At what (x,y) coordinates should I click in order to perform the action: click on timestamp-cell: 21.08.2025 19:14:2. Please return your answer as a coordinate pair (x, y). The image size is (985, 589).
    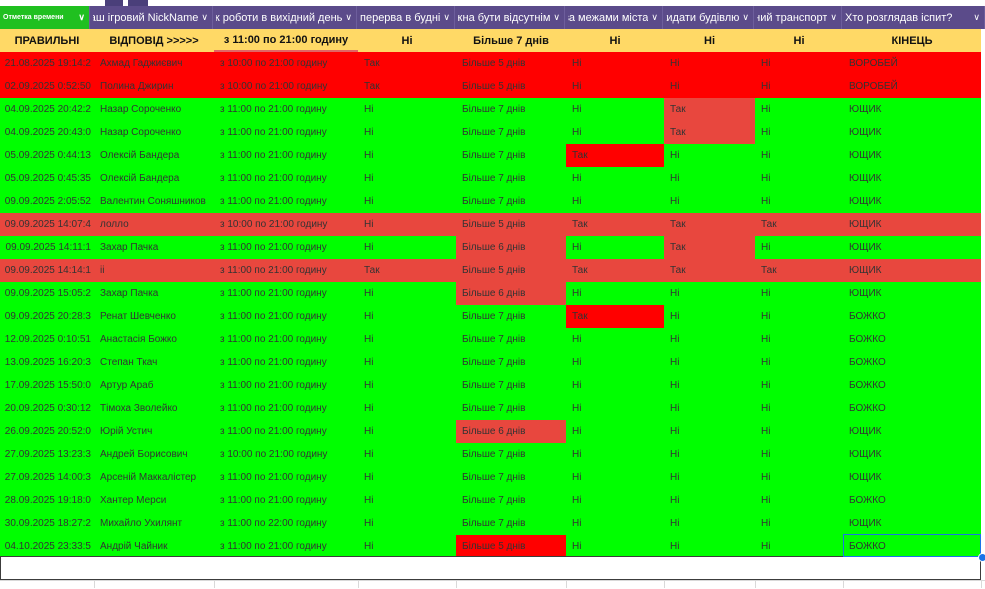
    Looking at the image, I should click on (47, 63).